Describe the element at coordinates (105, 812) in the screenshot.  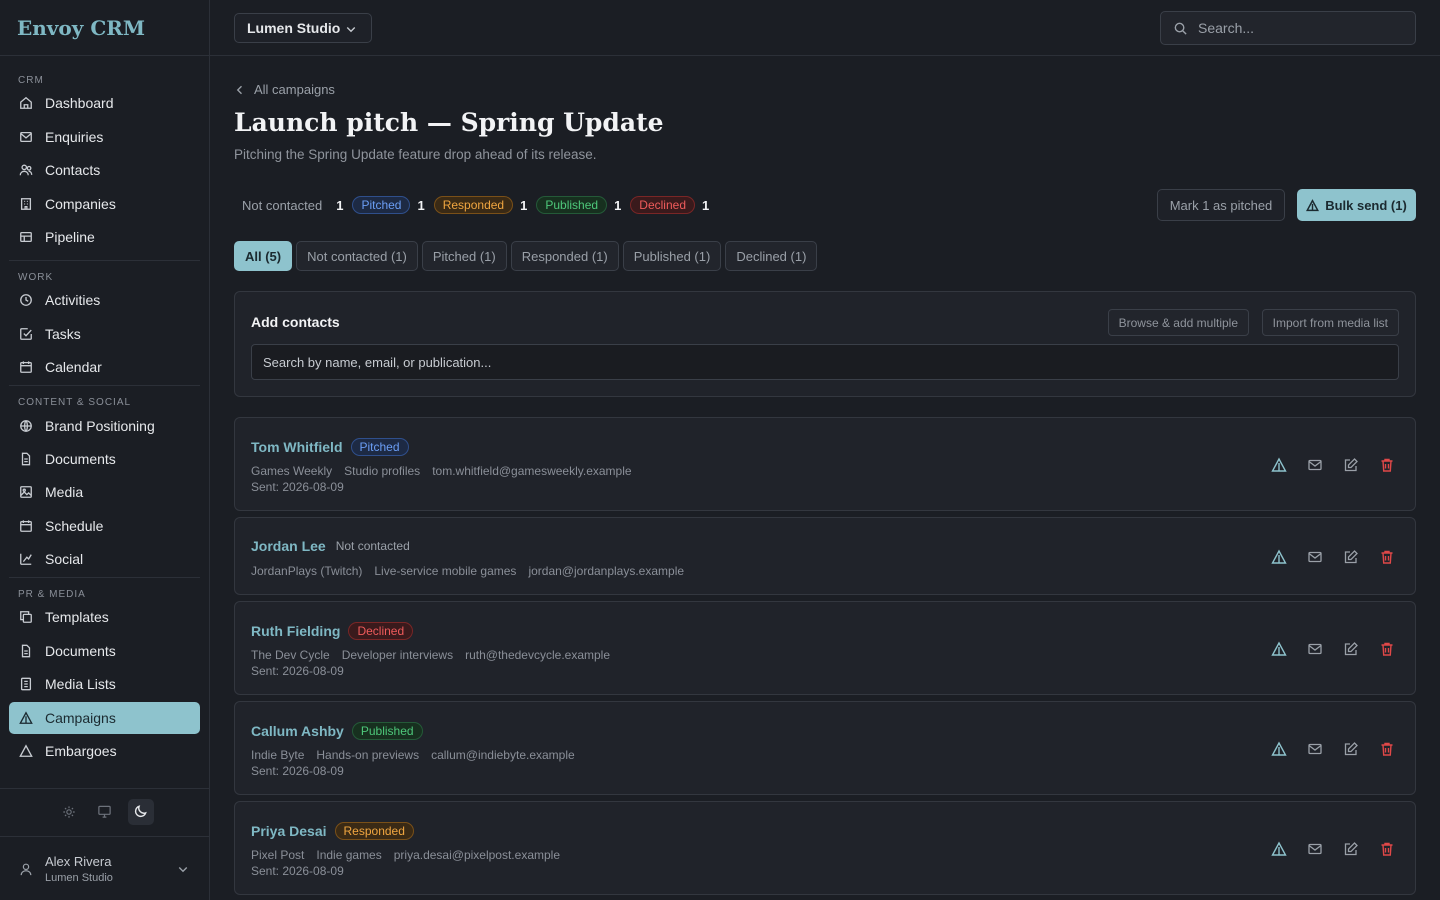
I see `theme-system-button` at that location.